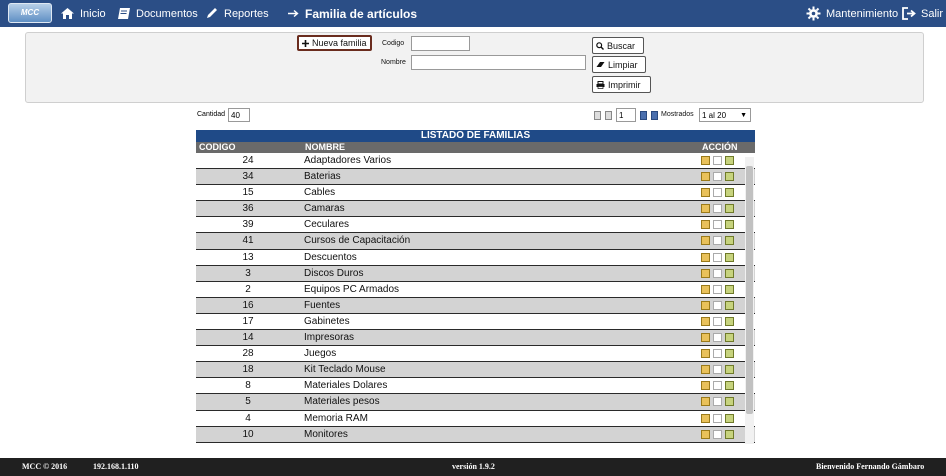  Describe the element at coordinates (157, 13) in the screenshot. I see `nav-documents: Documentos` at that location.